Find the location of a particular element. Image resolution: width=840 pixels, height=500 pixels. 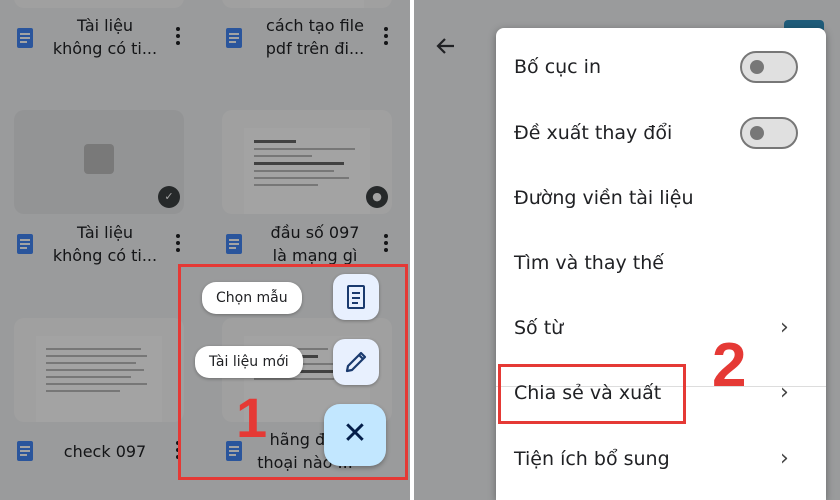

menu-item-label: Đường viền tài liệu is located at coordinates (604, 198).